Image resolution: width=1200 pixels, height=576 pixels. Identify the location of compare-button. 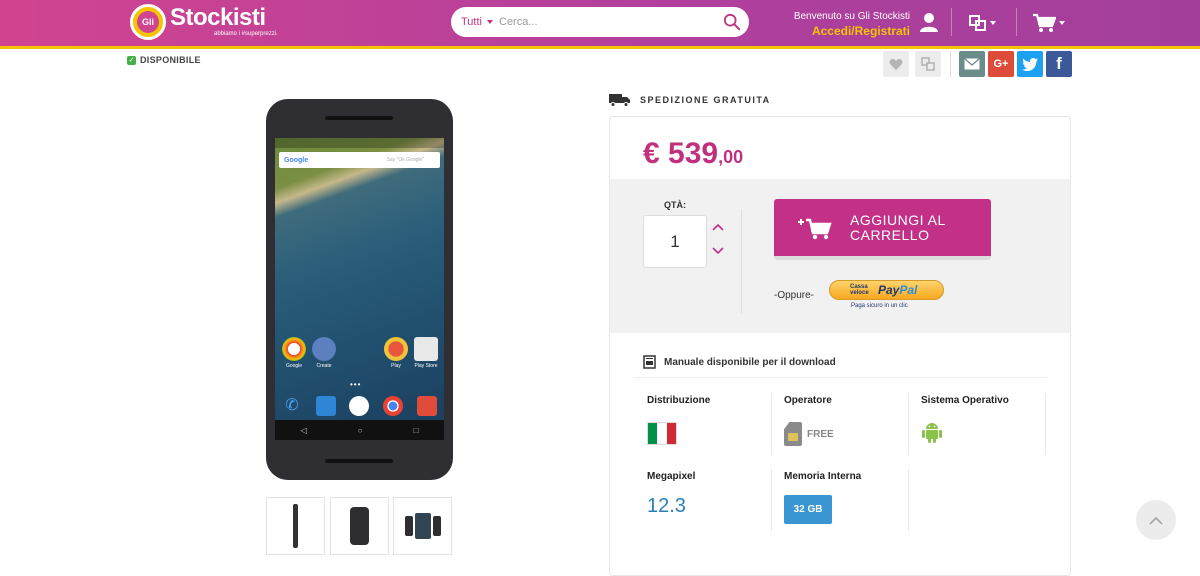
(928, 64).